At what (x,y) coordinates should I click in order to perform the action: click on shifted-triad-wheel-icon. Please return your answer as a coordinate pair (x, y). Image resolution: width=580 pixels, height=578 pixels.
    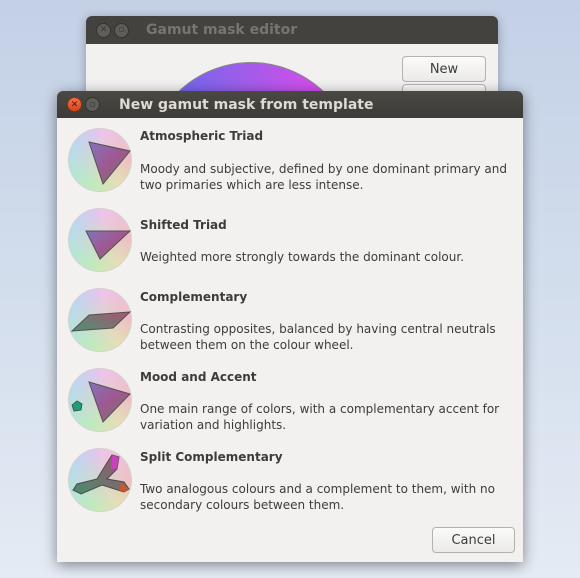
    Looking at the image, I should click on (100, 240).